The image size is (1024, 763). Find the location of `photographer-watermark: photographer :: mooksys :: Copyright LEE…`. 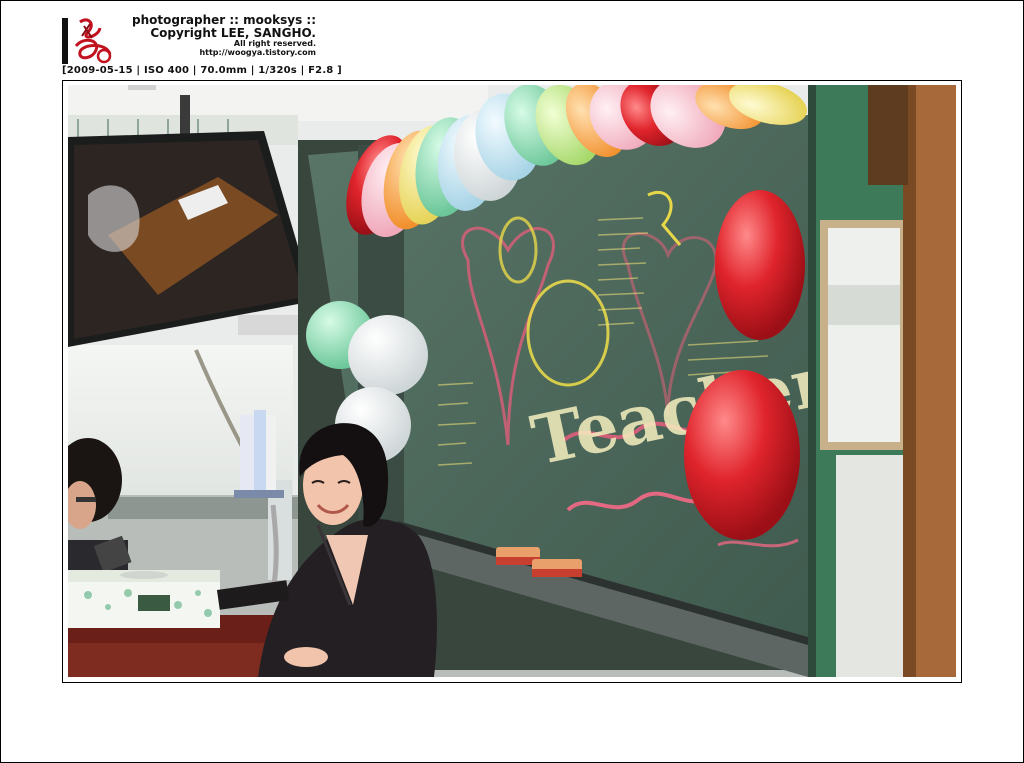

photographer-watermark: photographer :: mooksys :: Copyright LEE… is located at coordinates (192, 40).